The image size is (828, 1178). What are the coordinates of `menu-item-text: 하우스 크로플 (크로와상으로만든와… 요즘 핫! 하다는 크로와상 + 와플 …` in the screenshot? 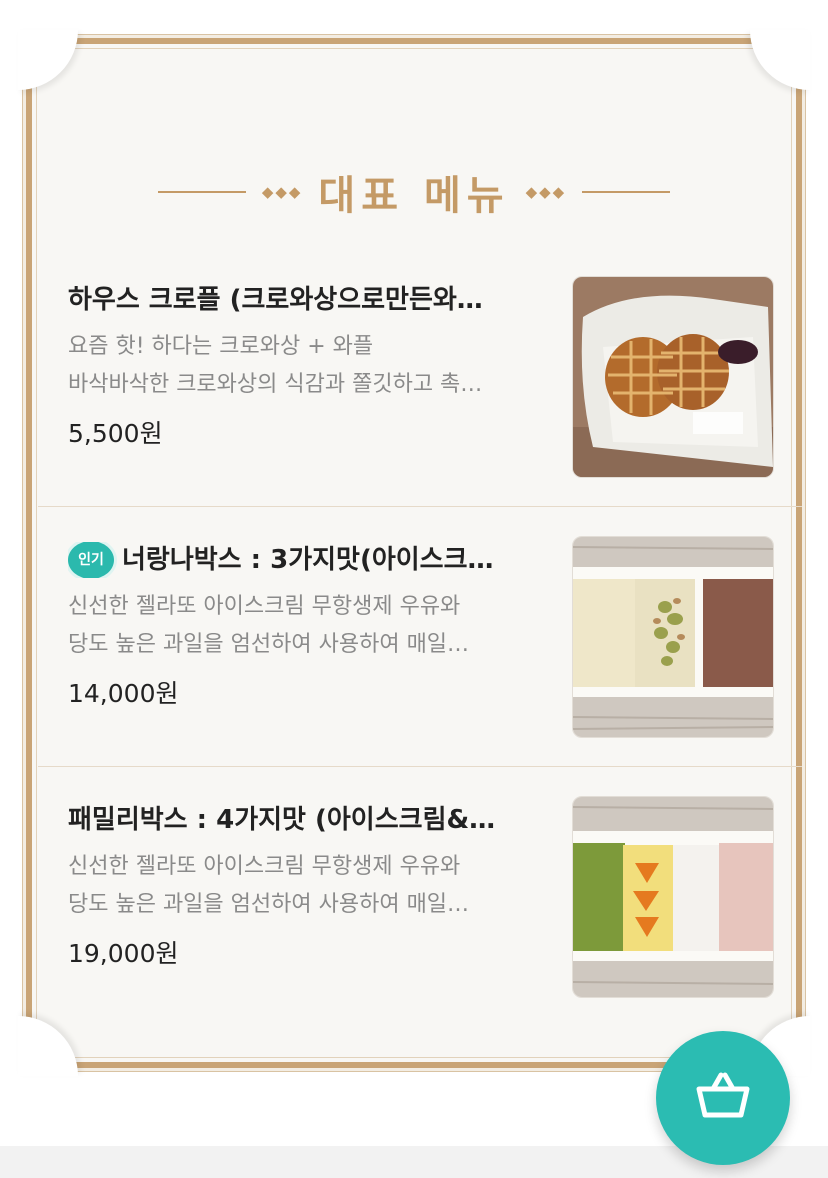 It's located at (308, 366).